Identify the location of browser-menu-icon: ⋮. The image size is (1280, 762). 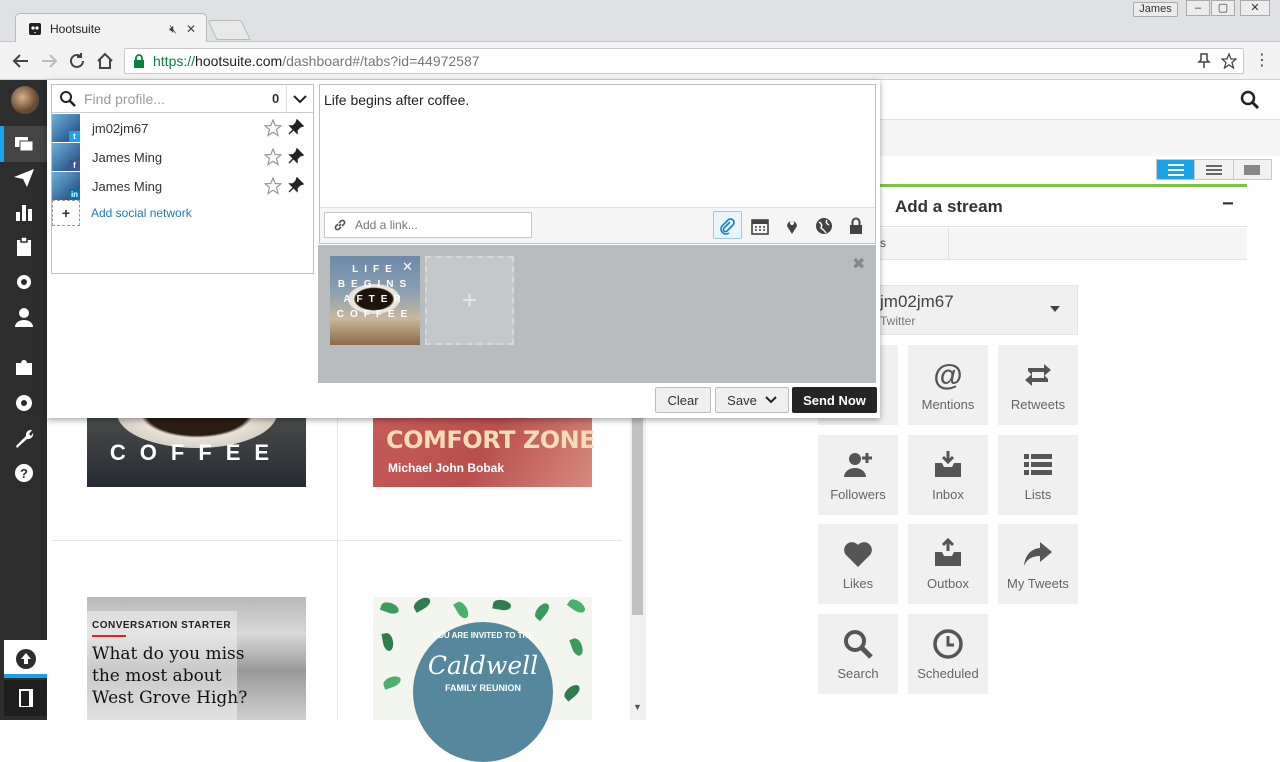
(1262, 61).